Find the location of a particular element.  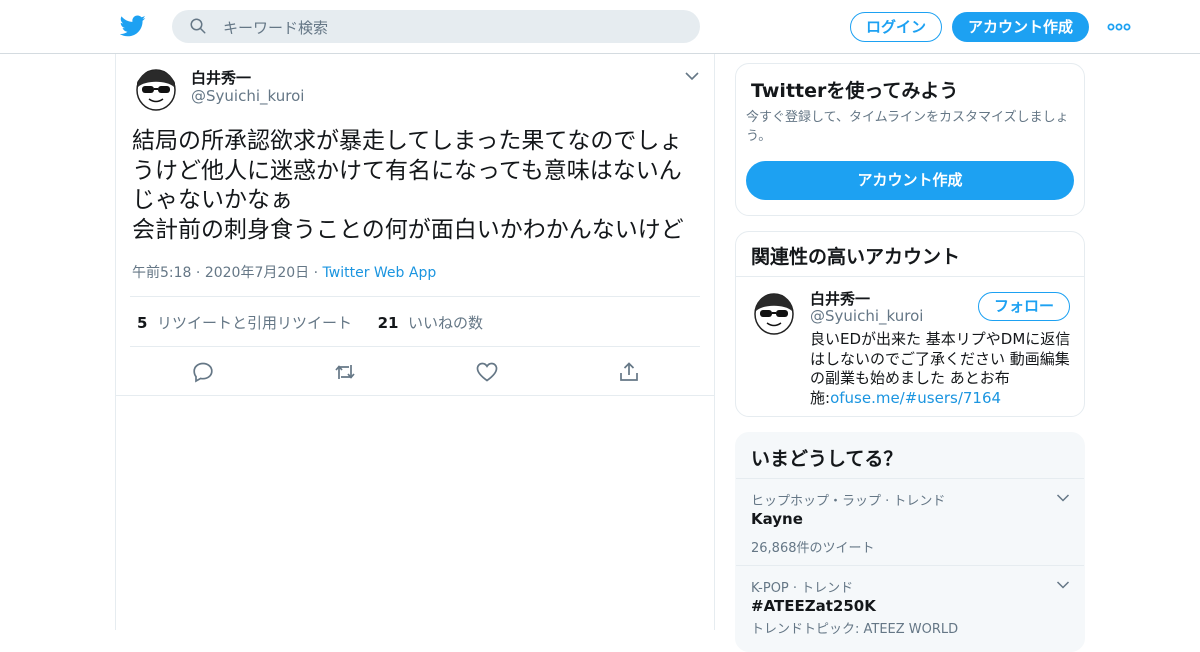

retweet-stat: 5 リツイートと引用リツイート is located at coordinates (244, 323).